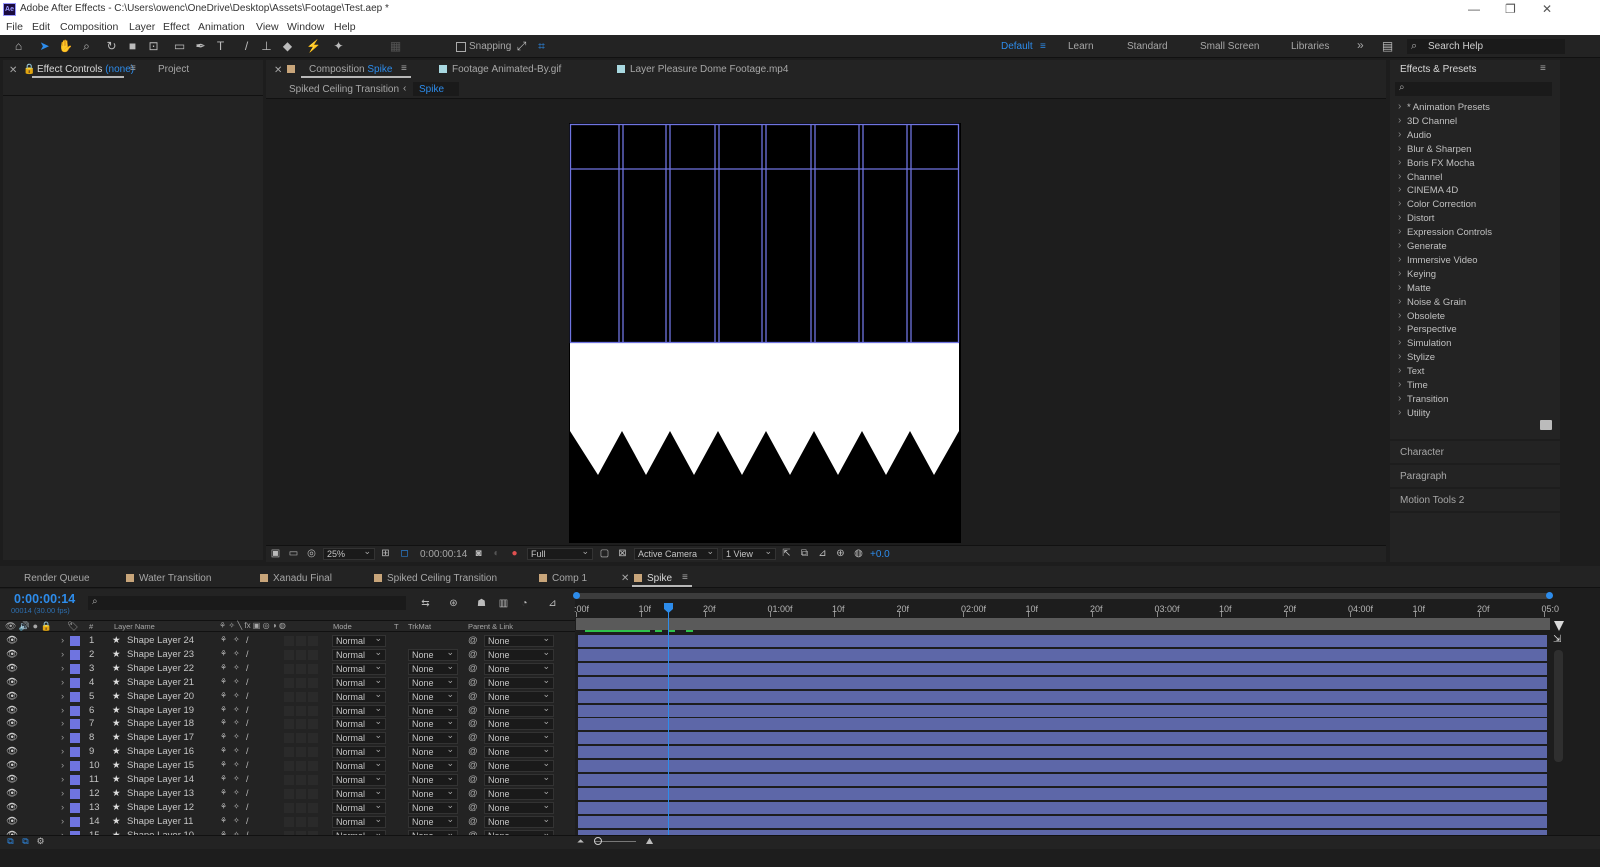  I want to click on motion-blur-icon: ◔, so click(524, 603).